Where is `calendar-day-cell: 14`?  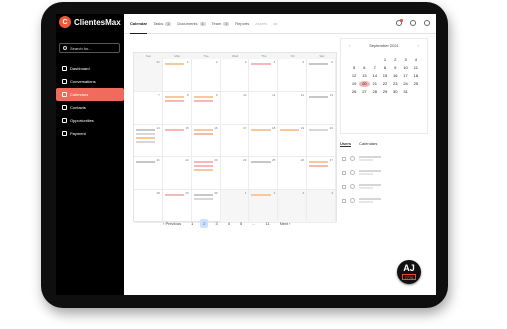
calendar-day-cell: 14 is located at coordinates (148, 141).